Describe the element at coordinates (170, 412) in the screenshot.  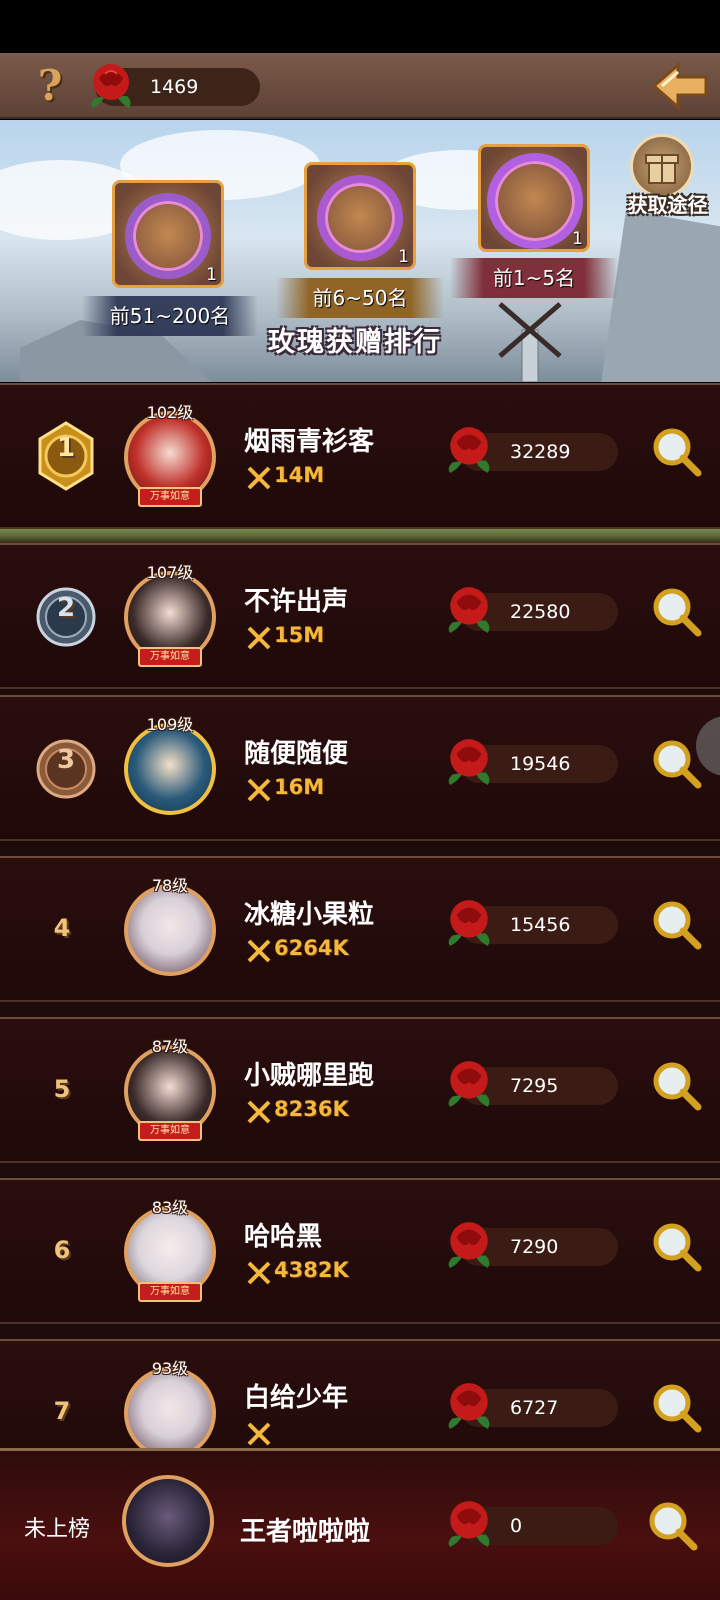
I see `player-level: 102级` at that location.